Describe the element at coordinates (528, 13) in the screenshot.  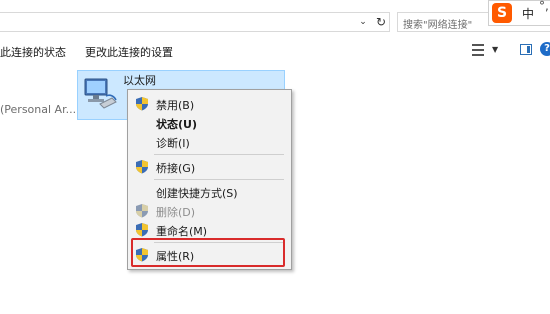
I see `ime-language: 中` at that location.